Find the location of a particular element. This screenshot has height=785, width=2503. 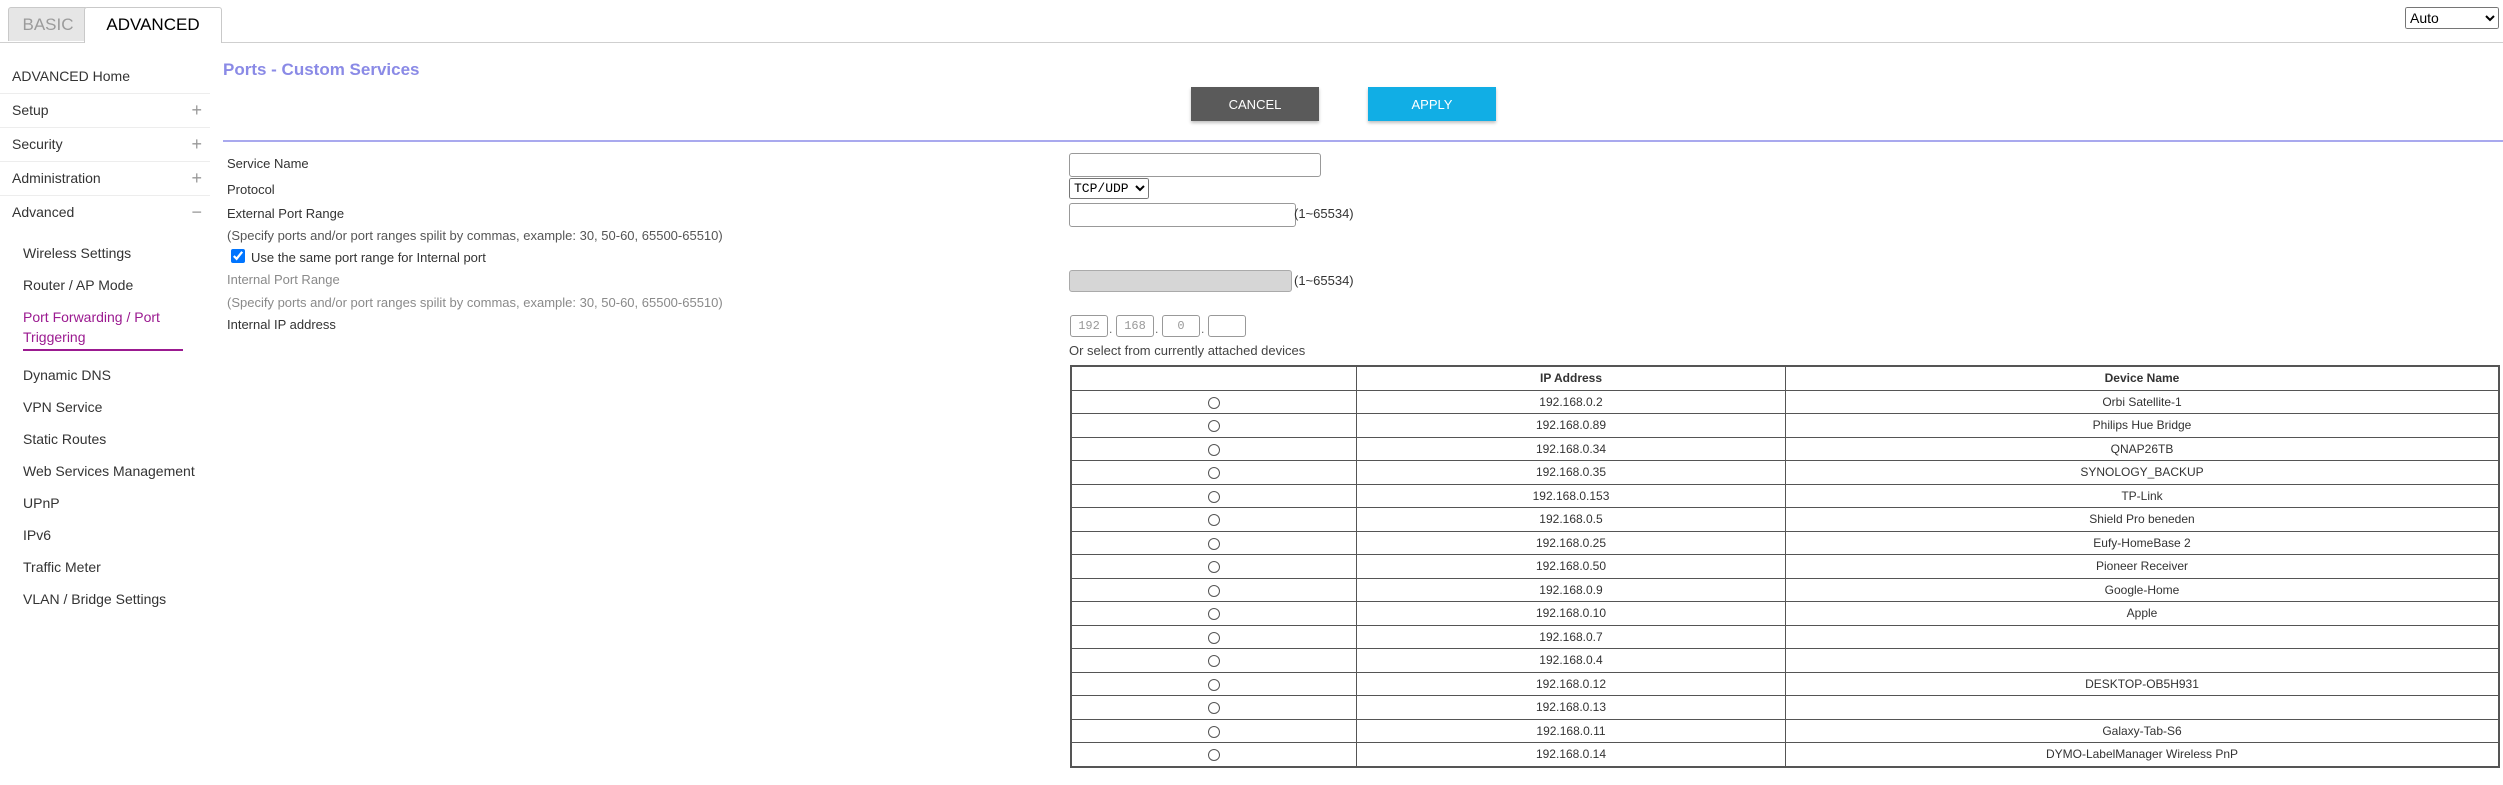

sidebar-item-administration: Administration + is located at coordinates (105, 179).